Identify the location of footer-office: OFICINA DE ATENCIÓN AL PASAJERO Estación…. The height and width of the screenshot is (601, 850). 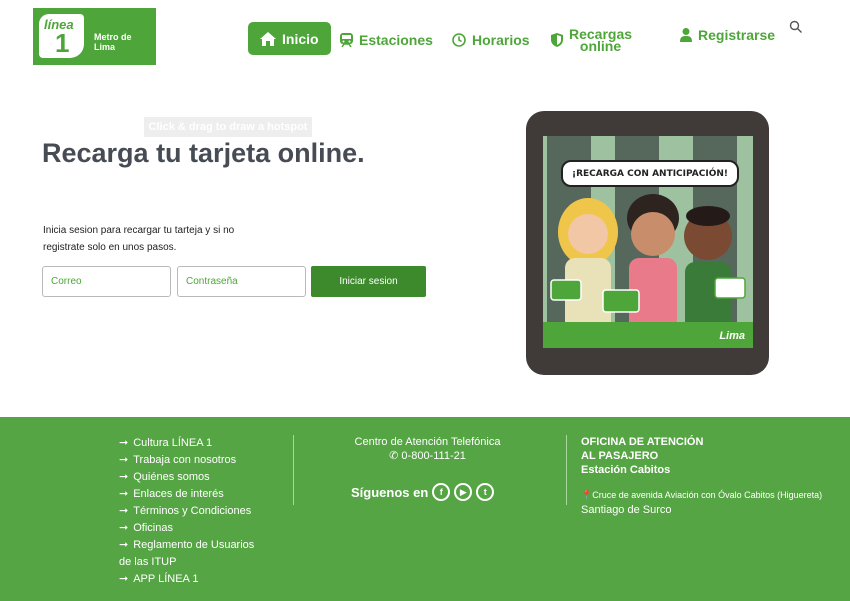
(642, 456).